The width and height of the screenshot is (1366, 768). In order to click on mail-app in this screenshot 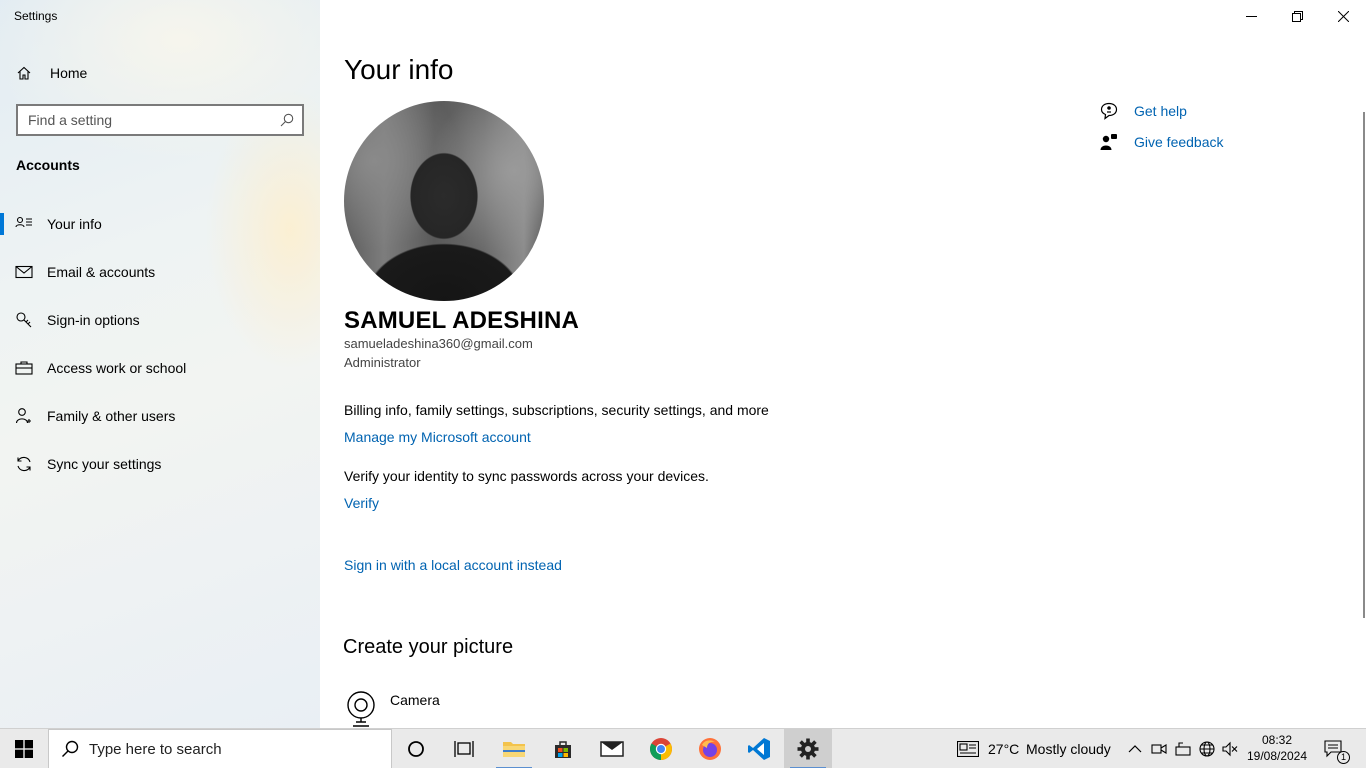, I will do `click(612, 748)`.